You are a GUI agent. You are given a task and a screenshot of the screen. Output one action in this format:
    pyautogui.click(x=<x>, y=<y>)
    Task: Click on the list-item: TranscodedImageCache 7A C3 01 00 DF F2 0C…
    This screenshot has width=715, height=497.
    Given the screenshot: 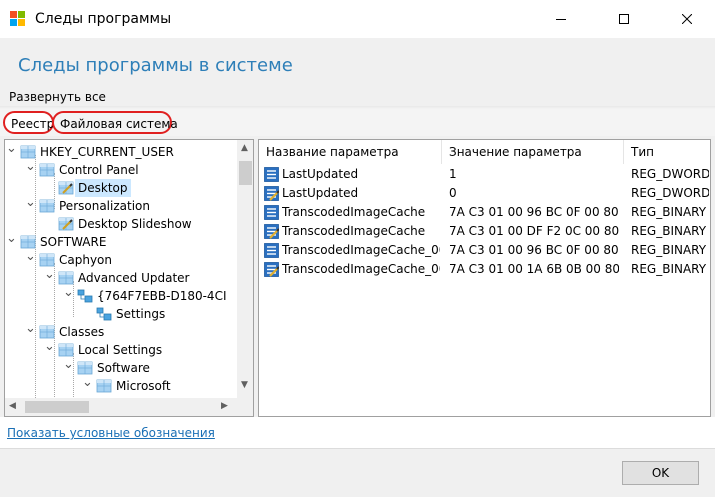 What is the action you would take?
    pyautogui.click(x=484, y=231)
    